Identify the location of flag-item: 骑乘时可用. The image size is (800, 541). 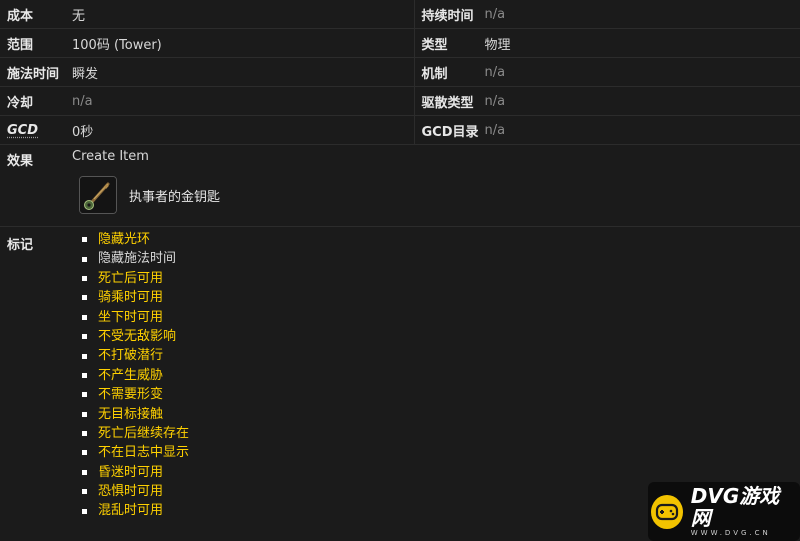
(134, 297).